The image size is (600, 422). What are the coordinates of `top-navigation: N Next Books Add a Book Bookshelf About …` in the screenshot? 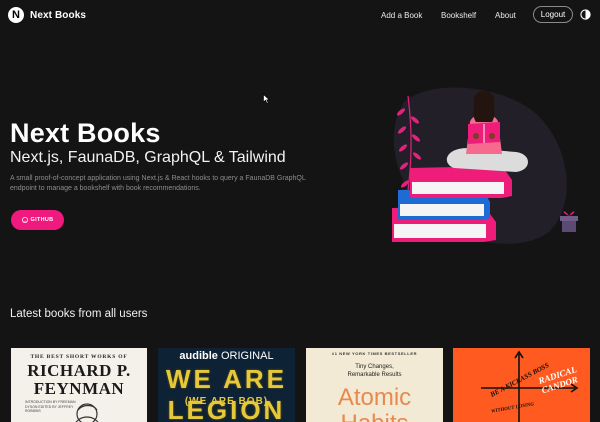 It's located at (300, 16).